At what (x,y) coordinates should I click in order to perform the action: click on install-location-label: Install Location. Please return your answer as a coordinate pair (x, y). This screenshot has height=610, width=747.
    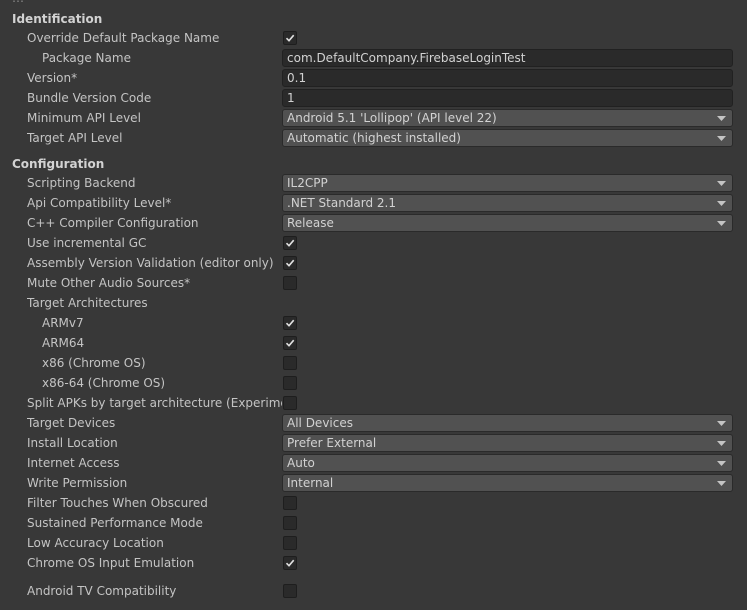
    Looking at the image, I should click on (72, 443).